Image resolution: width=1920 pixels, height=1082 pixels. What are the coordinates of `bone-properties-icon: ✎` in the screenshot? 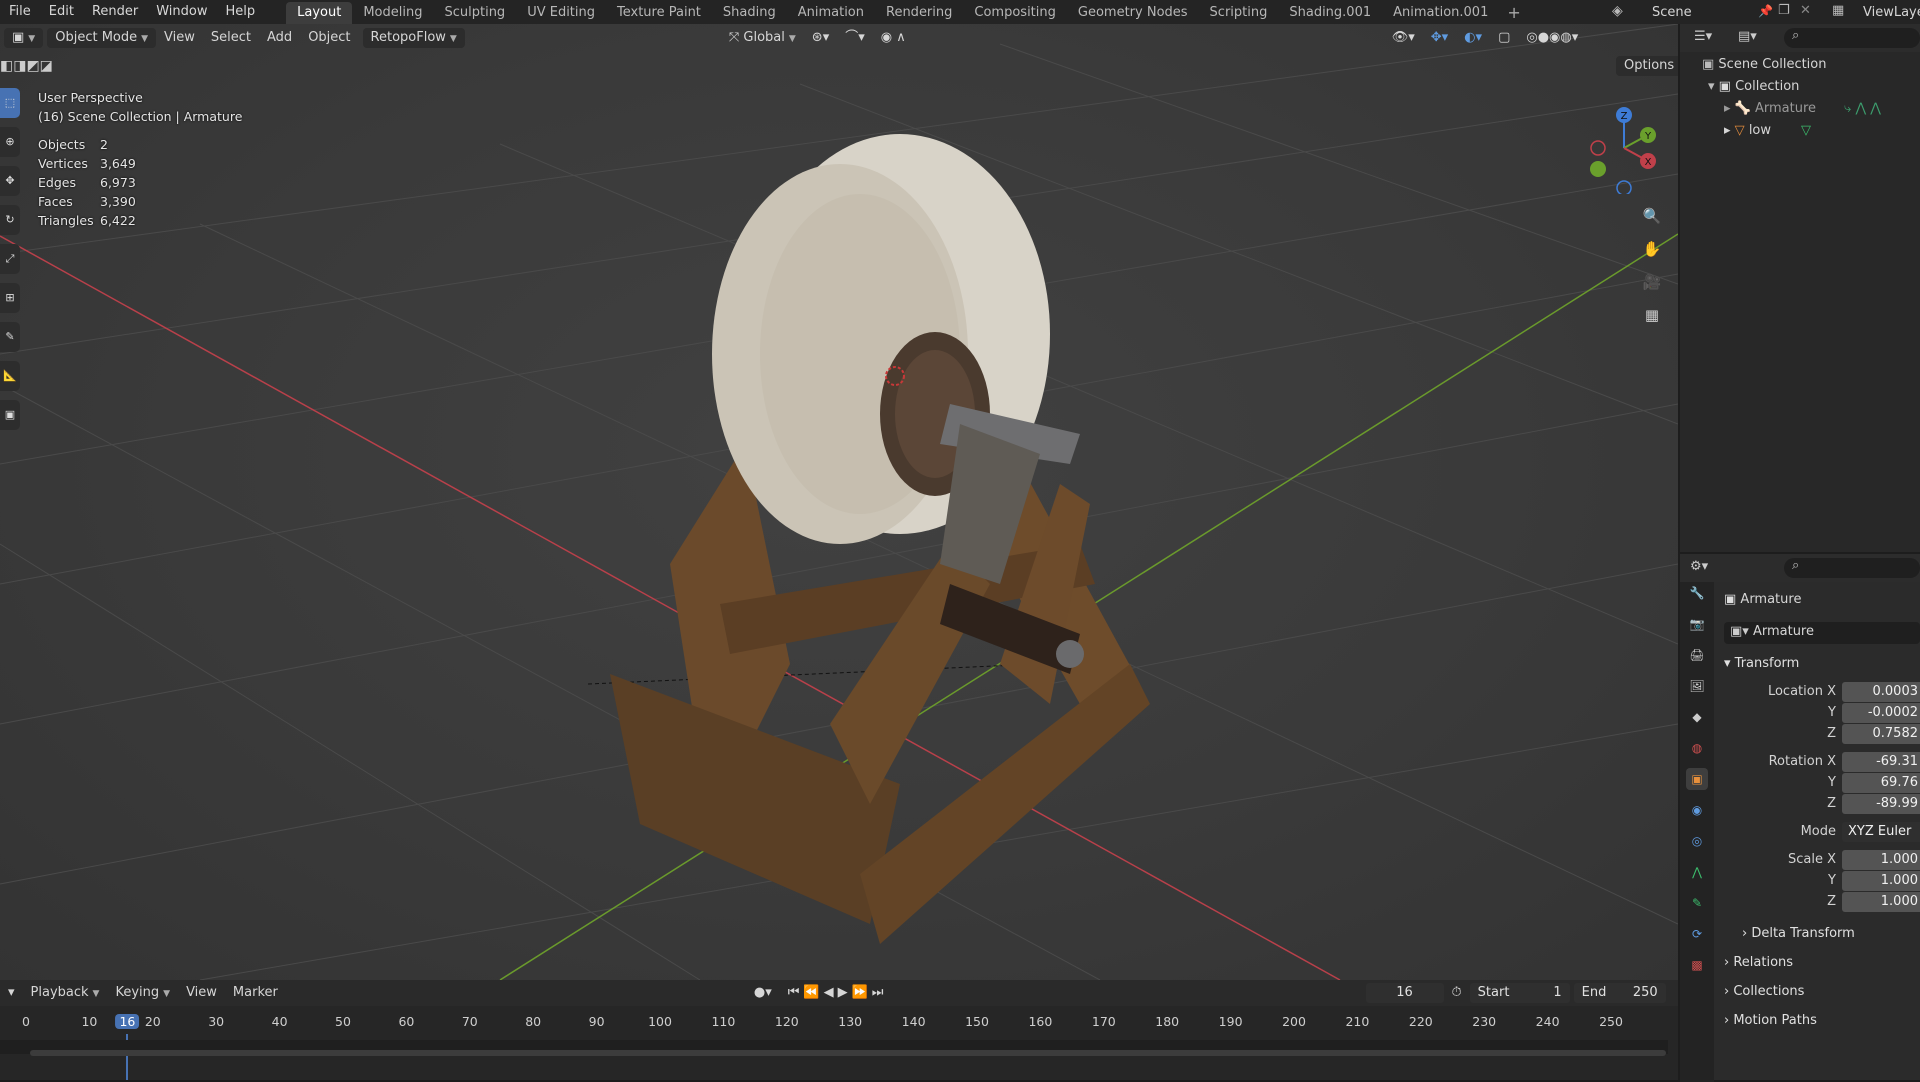 It's located at (1697, 903).